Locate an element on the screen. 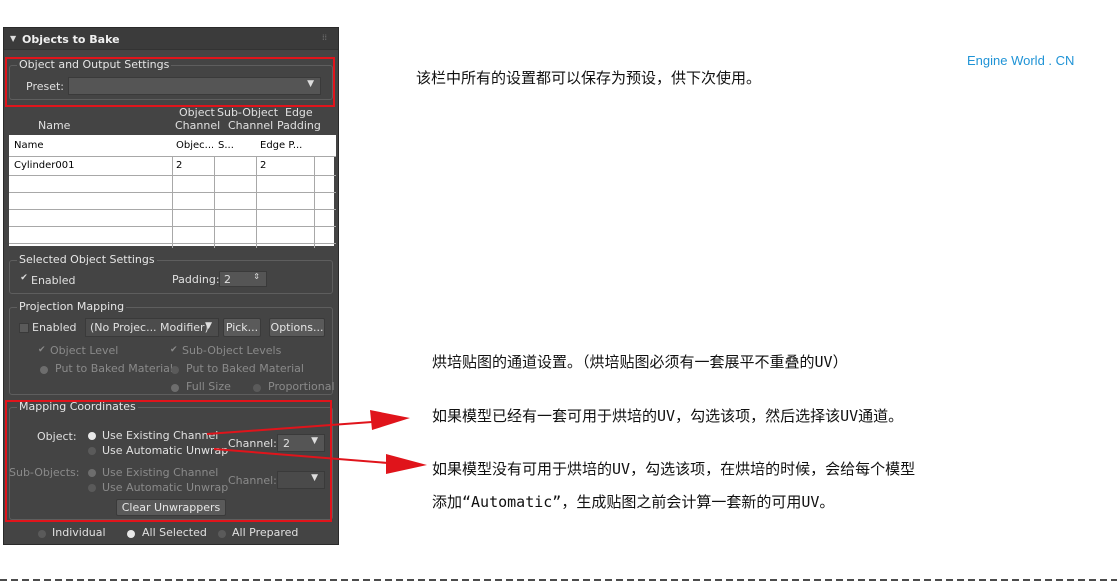 Image resolution: width=1117 pixels, height=588 pixels. enabled-label: Enabled is located at coordinates (53, 280).